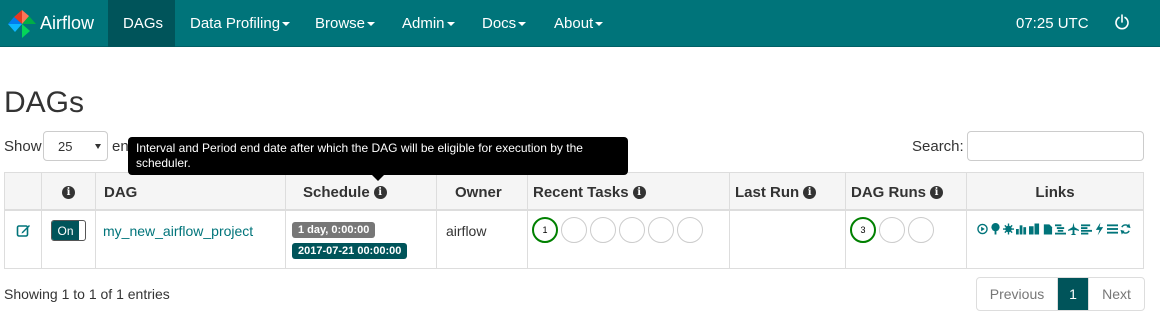 The height and width of the screenshot is (318, 1160). I want to click on table-row-recent-tasks-cell: 1, so click(629, 240).